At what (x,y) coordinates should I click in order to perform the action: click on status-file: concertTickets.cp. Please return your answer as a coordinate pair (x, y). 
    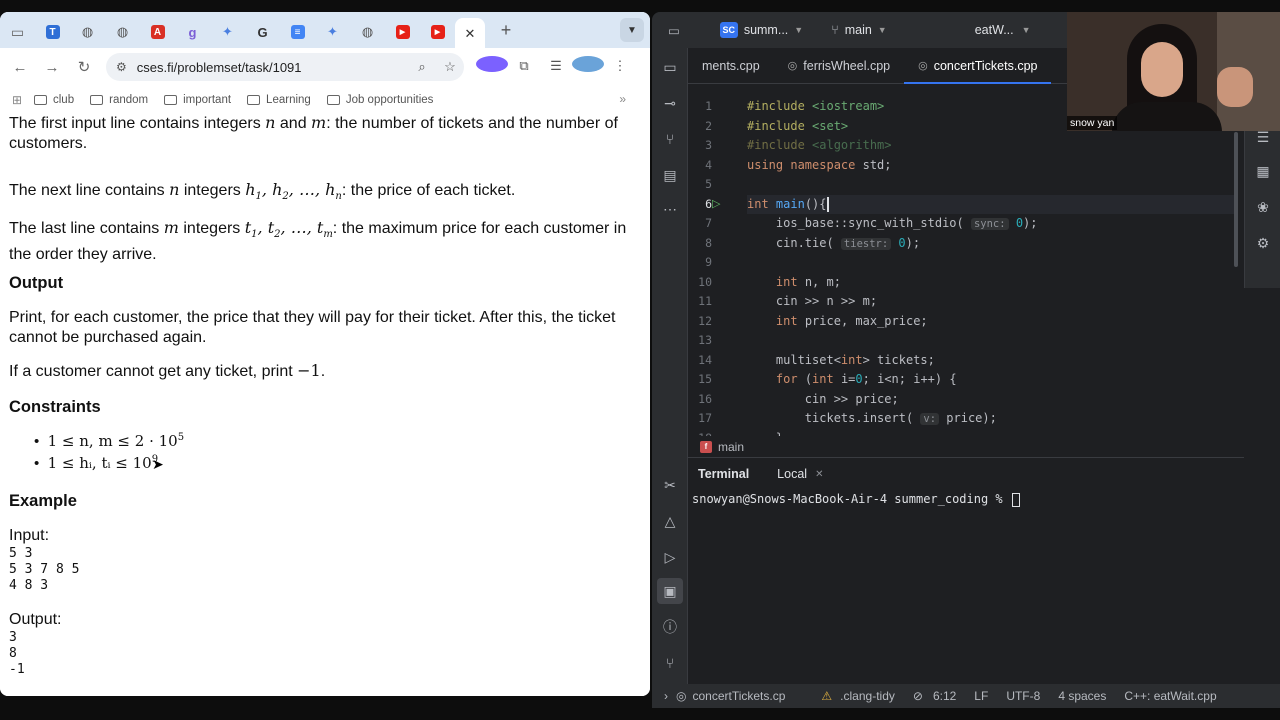
    Looking at the image, I should click on (738, 696).